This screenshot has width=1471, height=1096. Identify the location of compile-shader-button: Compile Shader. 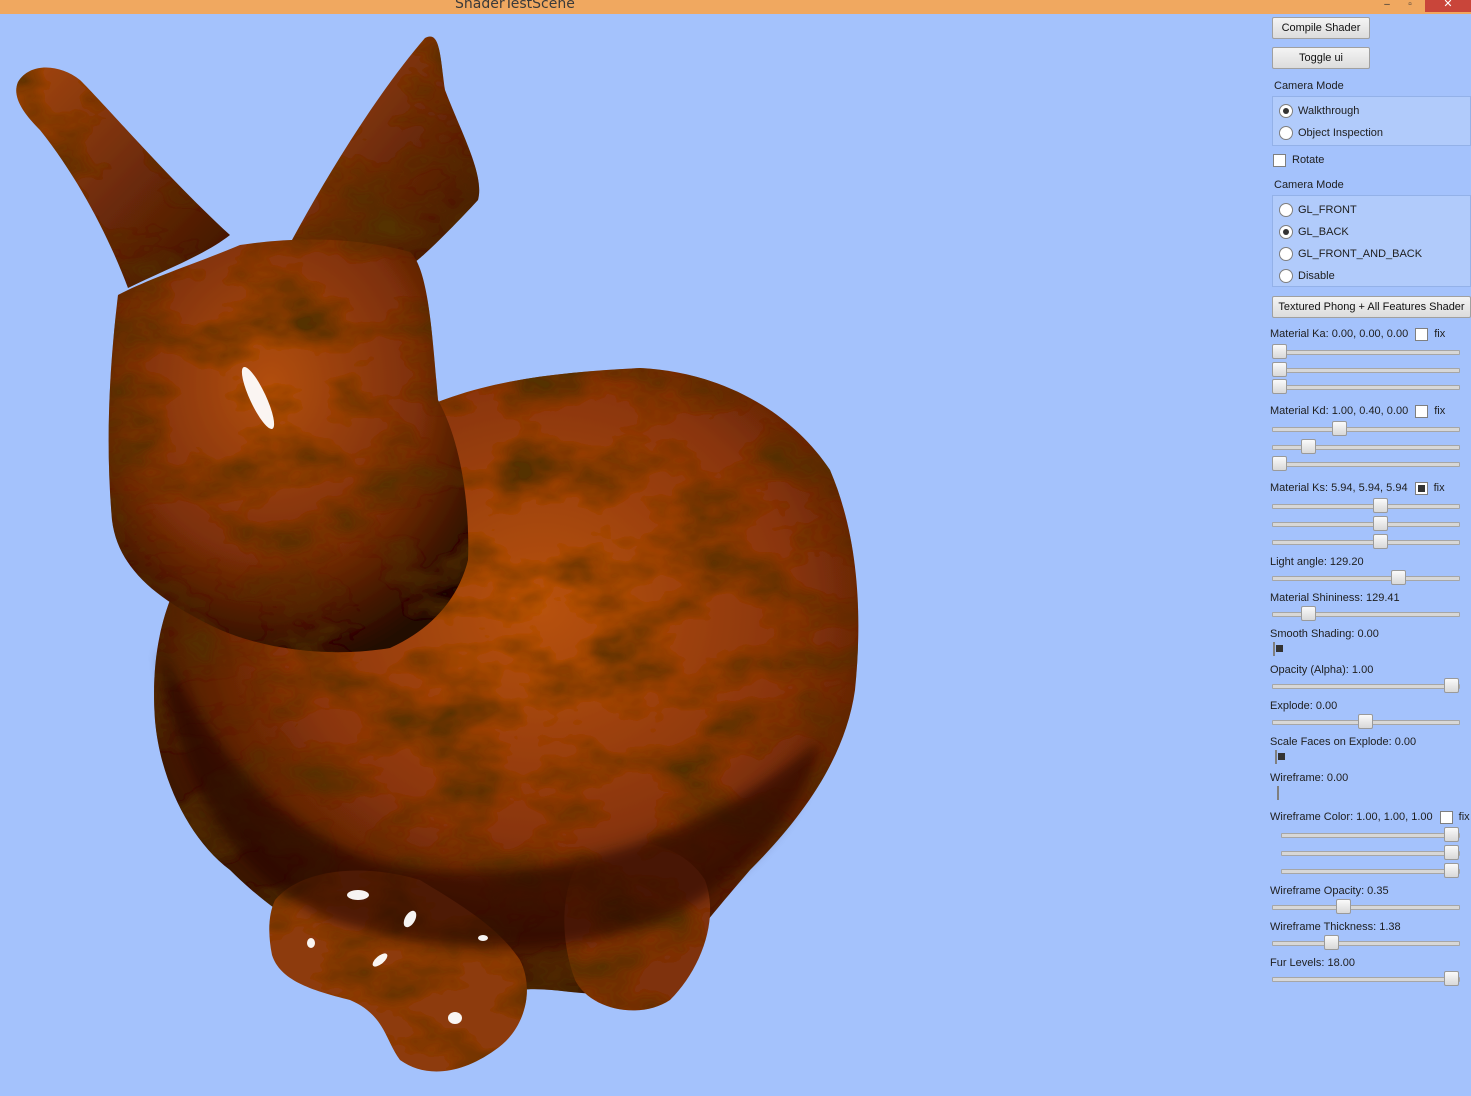
(1321, 28).